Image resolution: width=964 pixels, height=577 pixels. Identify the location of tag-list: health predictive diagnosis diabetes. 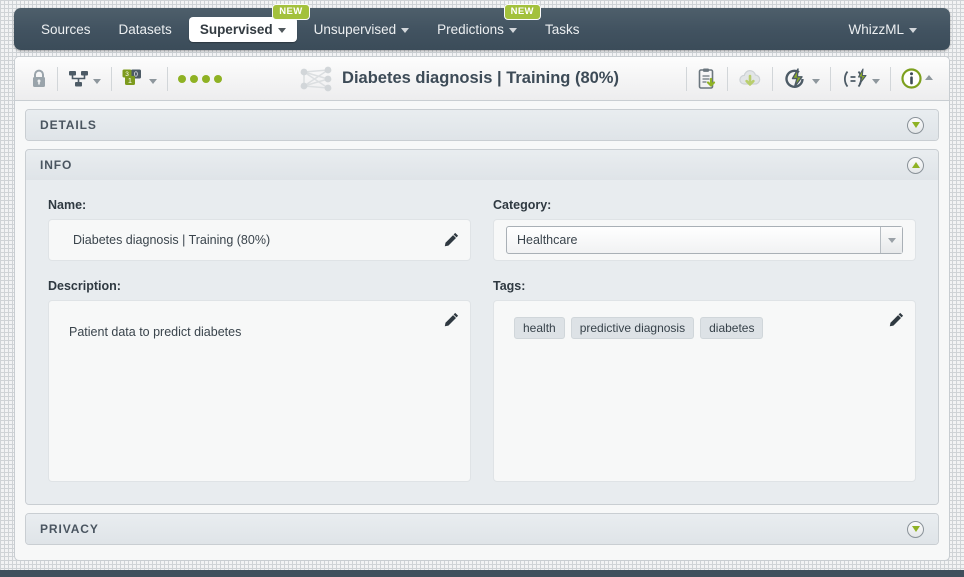
(697, 328).